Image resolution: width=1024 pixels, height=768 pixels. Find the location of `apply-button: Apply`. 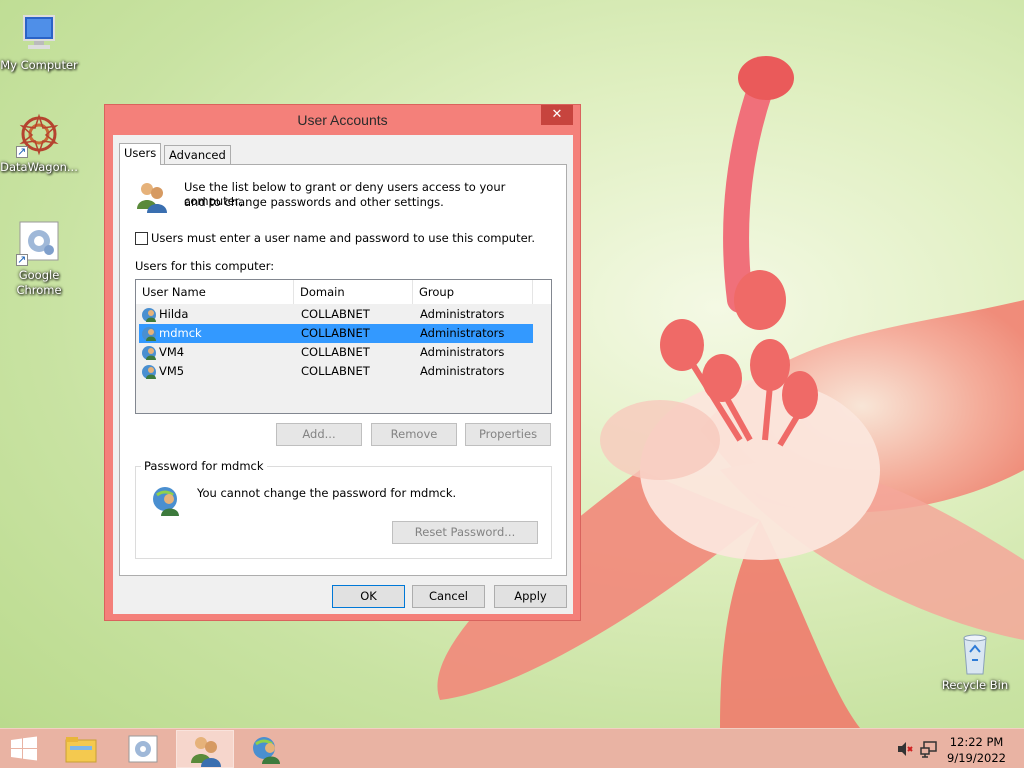

apply-button: Apply is located at coordinates (530, 596).